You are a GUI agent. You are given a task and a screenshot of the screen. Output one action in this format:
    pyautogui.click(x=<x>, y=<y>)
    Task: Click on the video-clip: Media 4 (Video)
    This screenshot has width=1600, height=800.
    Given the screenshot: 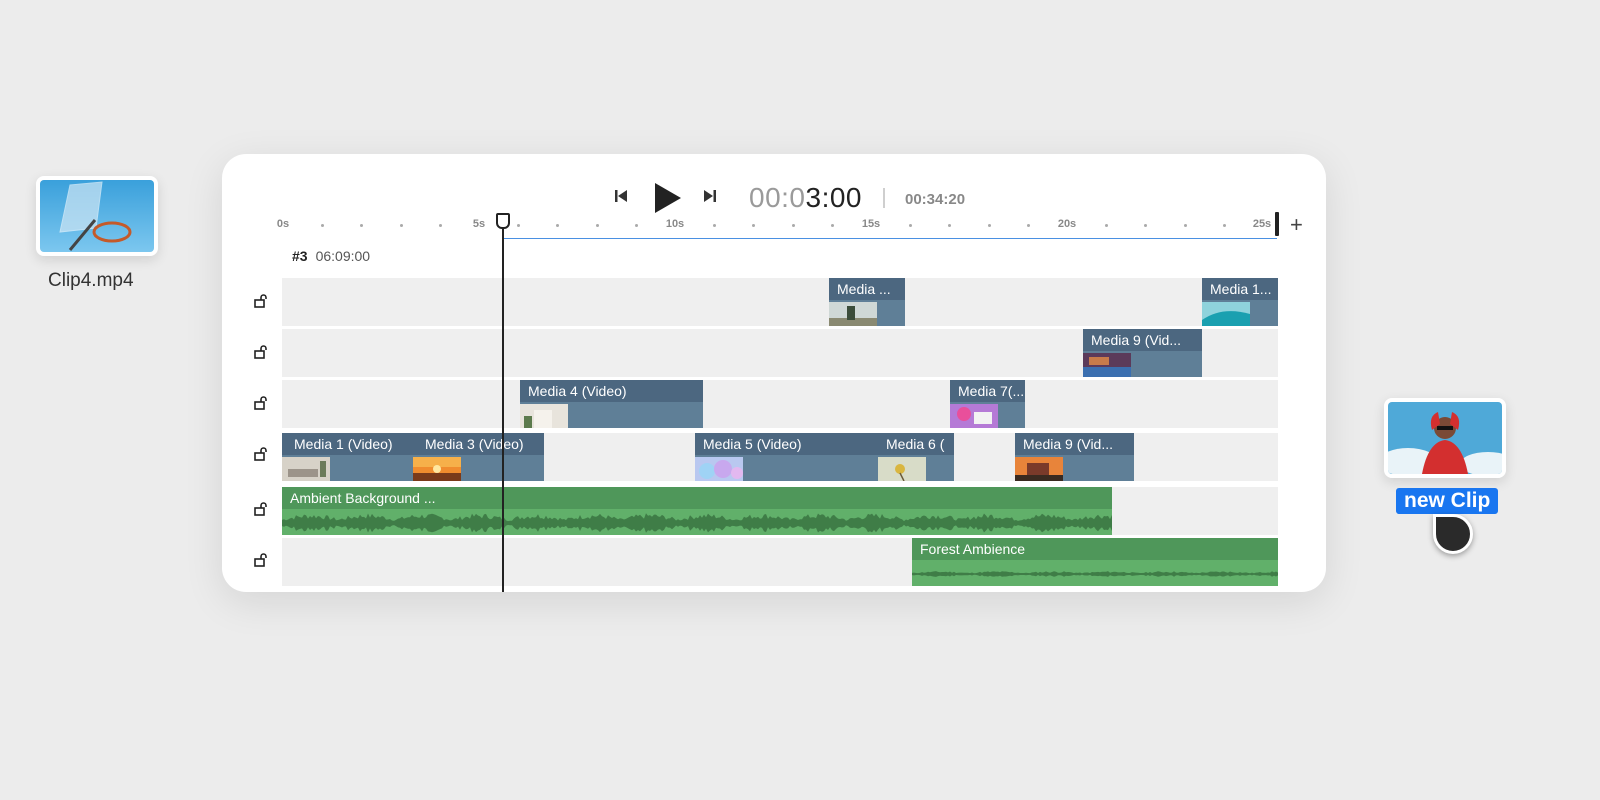 What is the action you would take?
    pyautogui.click(x=611, y=404)
    